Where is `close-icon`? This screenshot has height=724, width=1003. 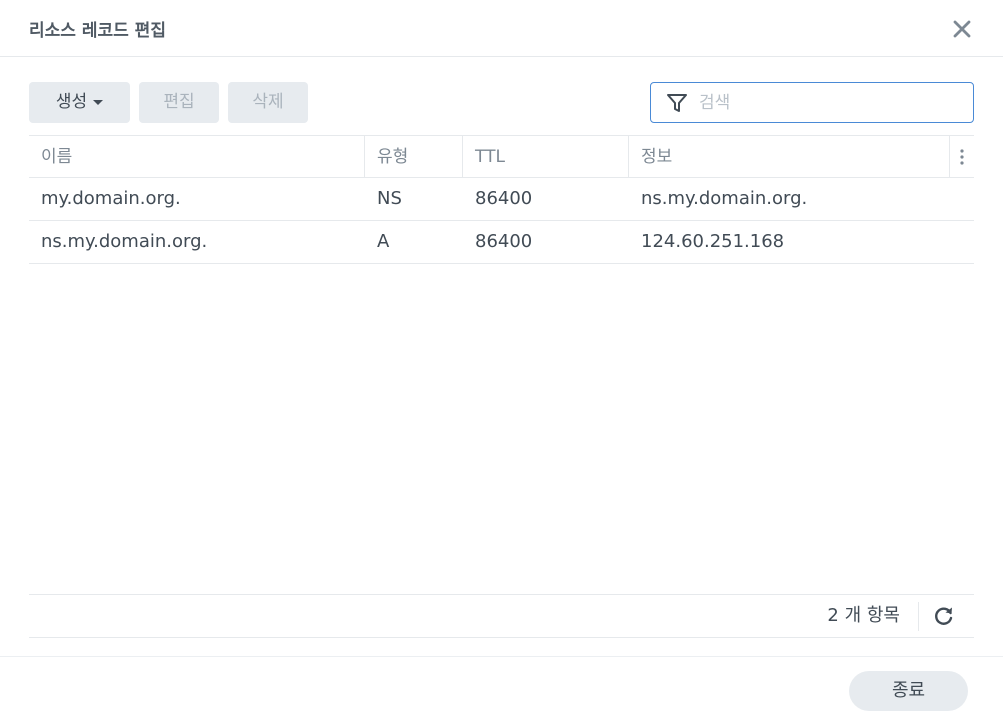 close-icon is located at coordinates (962, 29).